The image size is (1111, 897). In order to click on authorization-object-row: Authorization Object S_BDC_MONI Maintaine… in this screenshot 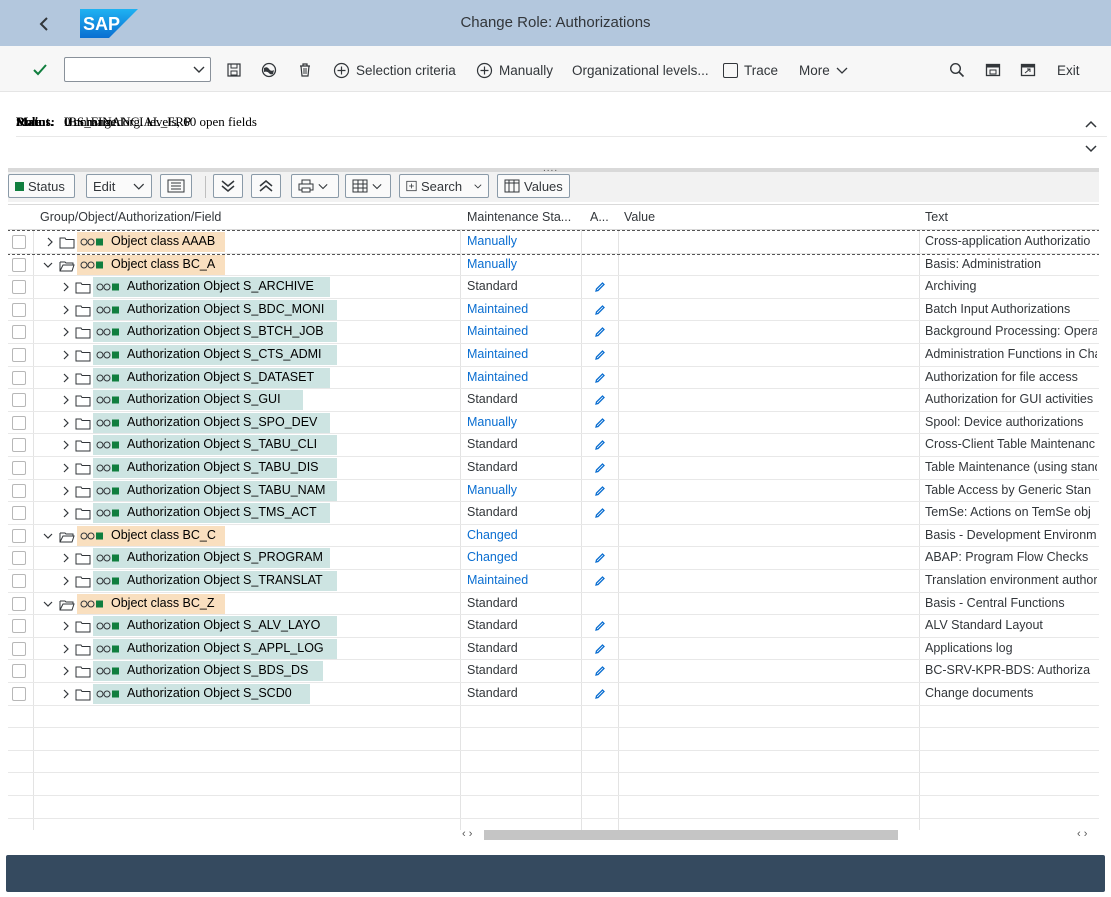, I will do `click(553, 310)`.